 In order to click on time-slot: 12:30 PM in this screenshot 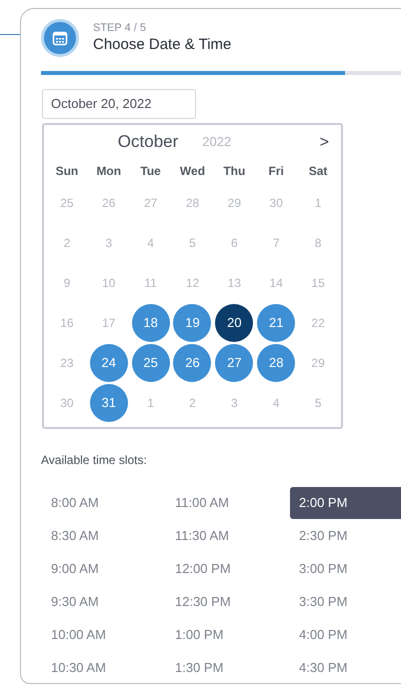, I will do `click(228, 602)`.